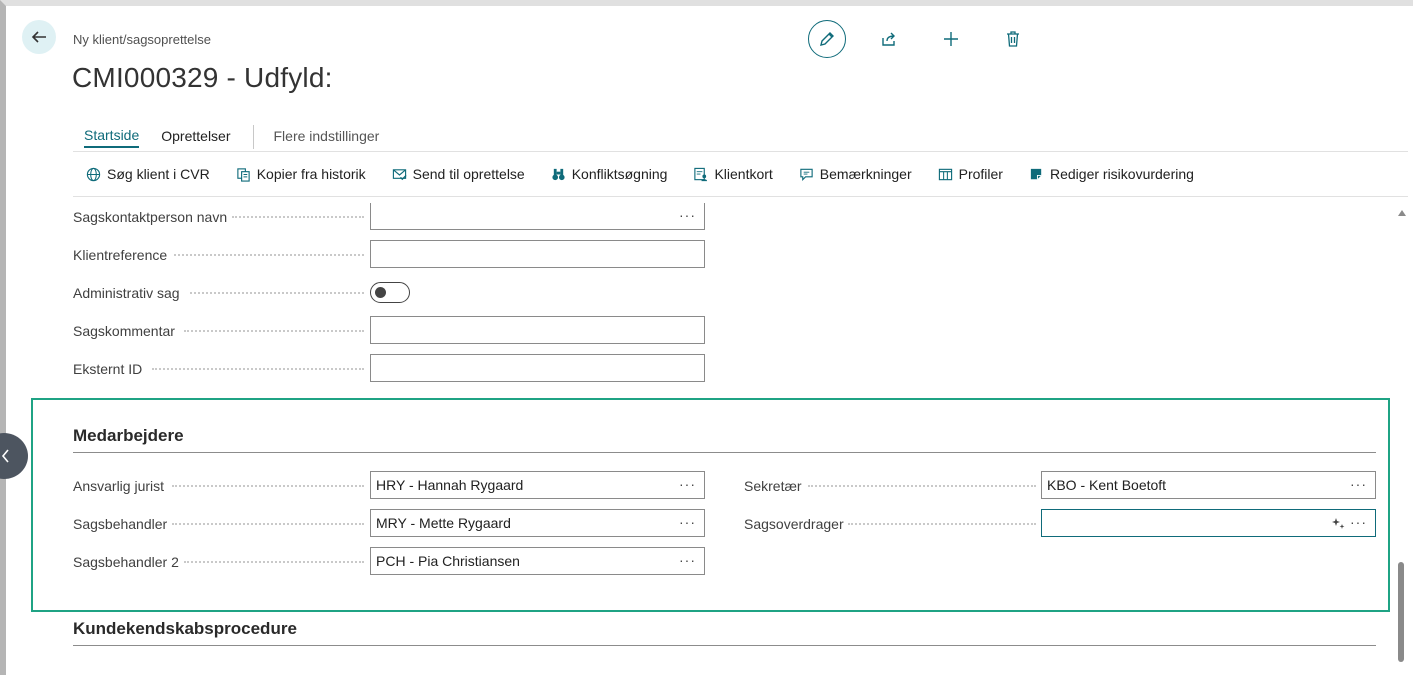 The image size is (1413, 675). What do you see at coordinates (865, 174) in the screenshot?
I see `action-label: Bemærkninger` at bounding box center [865, 174].